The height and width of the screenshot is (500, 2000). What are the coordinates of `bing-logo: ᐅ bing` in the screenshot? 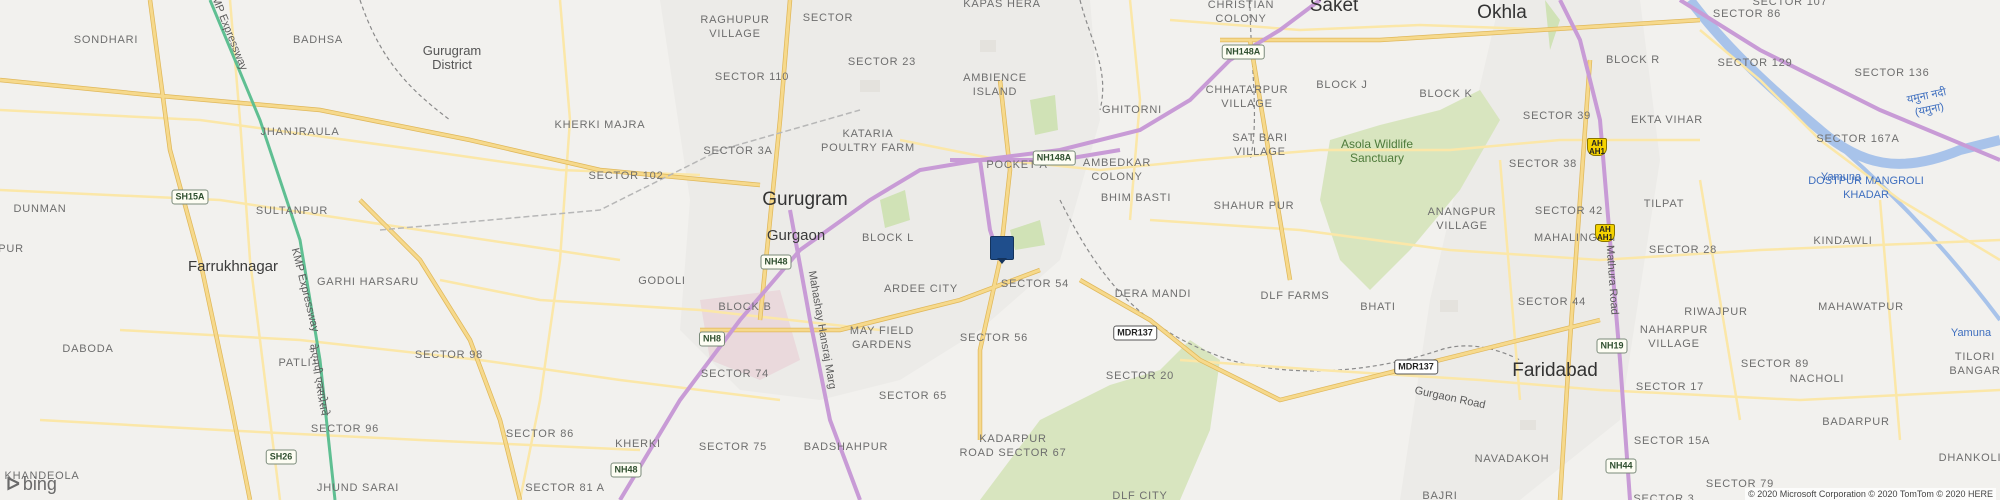 It's located at (31, 484).